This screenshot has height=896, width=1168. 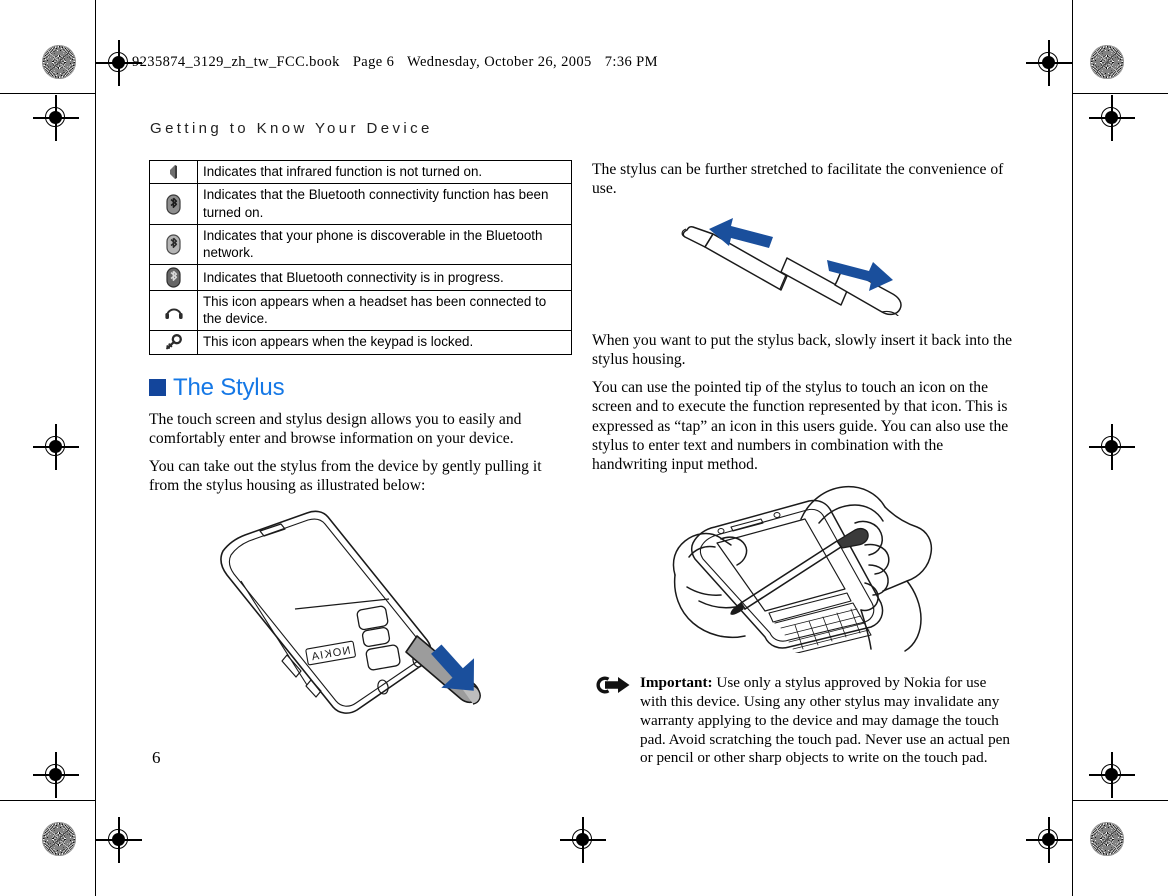 What do you see at coordinates (1049, 63) in the screenshot?
I see `registration-mark-top-right` at bounding box center [1049, 63].